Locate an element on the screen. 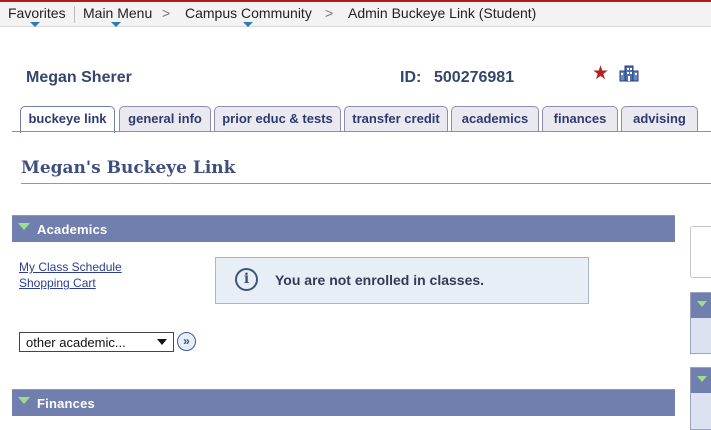  tab-academics: academics is located at coordinates (495, 118).